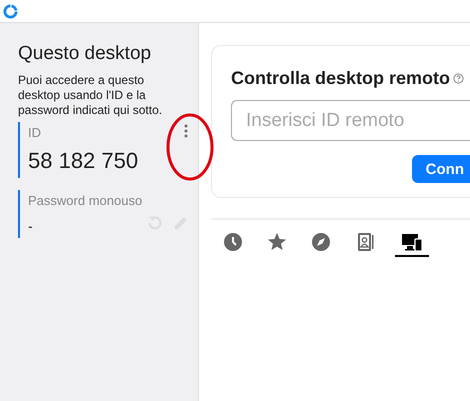 The image size is (470, 401). I want to click on sidebar-description: Puoi accedere a questo desktop usando l'ID e la password indicati qui sotto., so click(91, 95).